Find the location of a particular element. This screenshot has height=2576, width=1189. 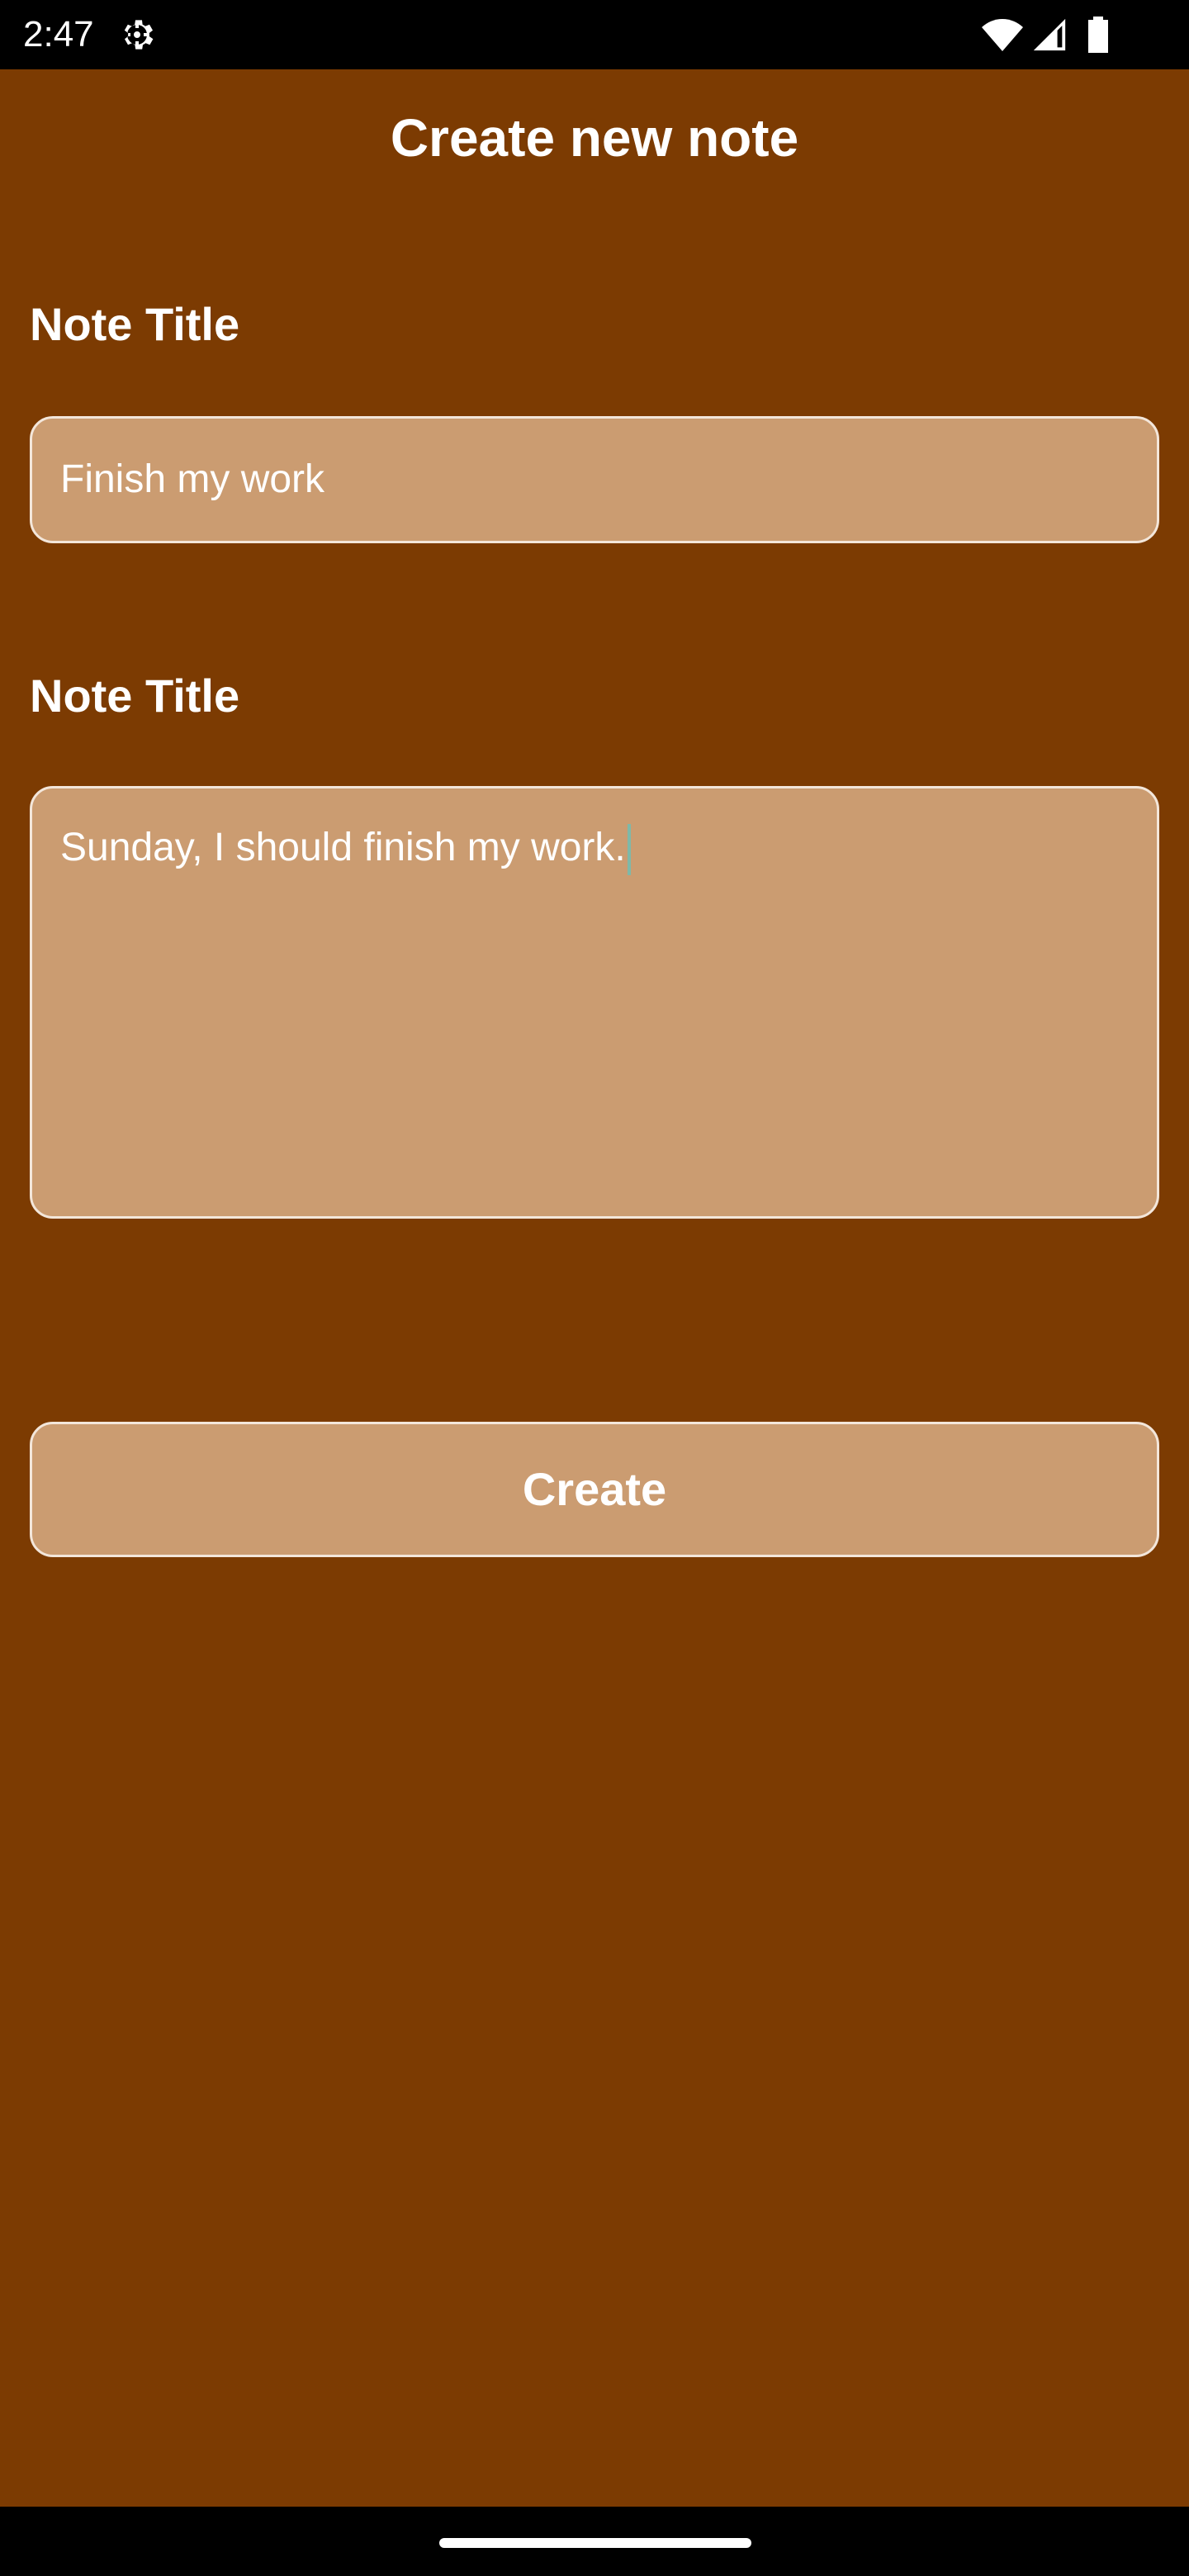

cell-signal-icon is located at coordinates (1049, 34).